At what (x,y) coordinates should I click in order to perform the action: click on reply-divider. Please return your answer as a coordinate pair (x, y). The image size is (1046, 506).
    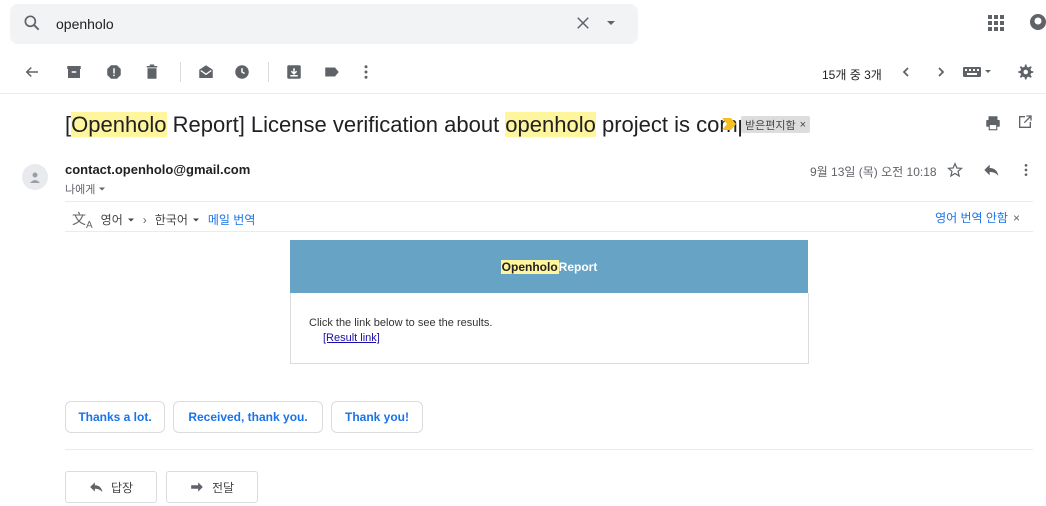
    Looking at the image, I should click on (549, 449).